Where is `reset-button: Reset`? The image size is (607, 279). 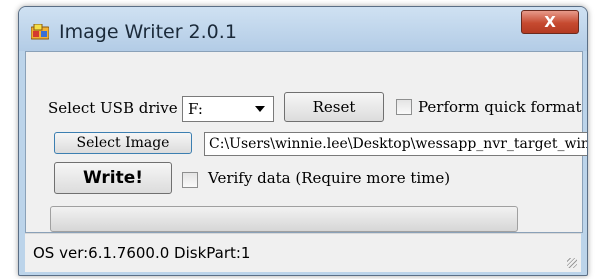
reset-button: Reset is located at coordinates (334, 107).